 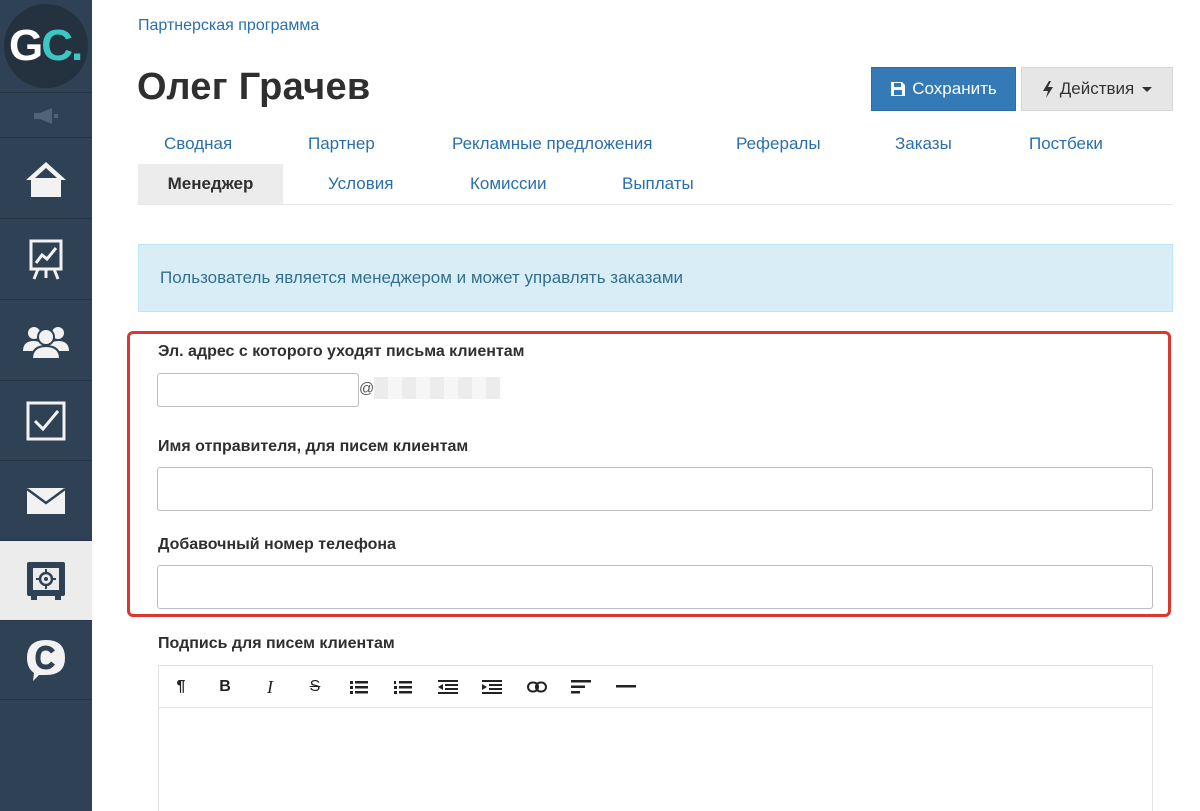 What do you see at coordinates (552, 144) in the screenshot?
I see `tab-offers: Рекламные предложения` at bounding box center [552, 144].